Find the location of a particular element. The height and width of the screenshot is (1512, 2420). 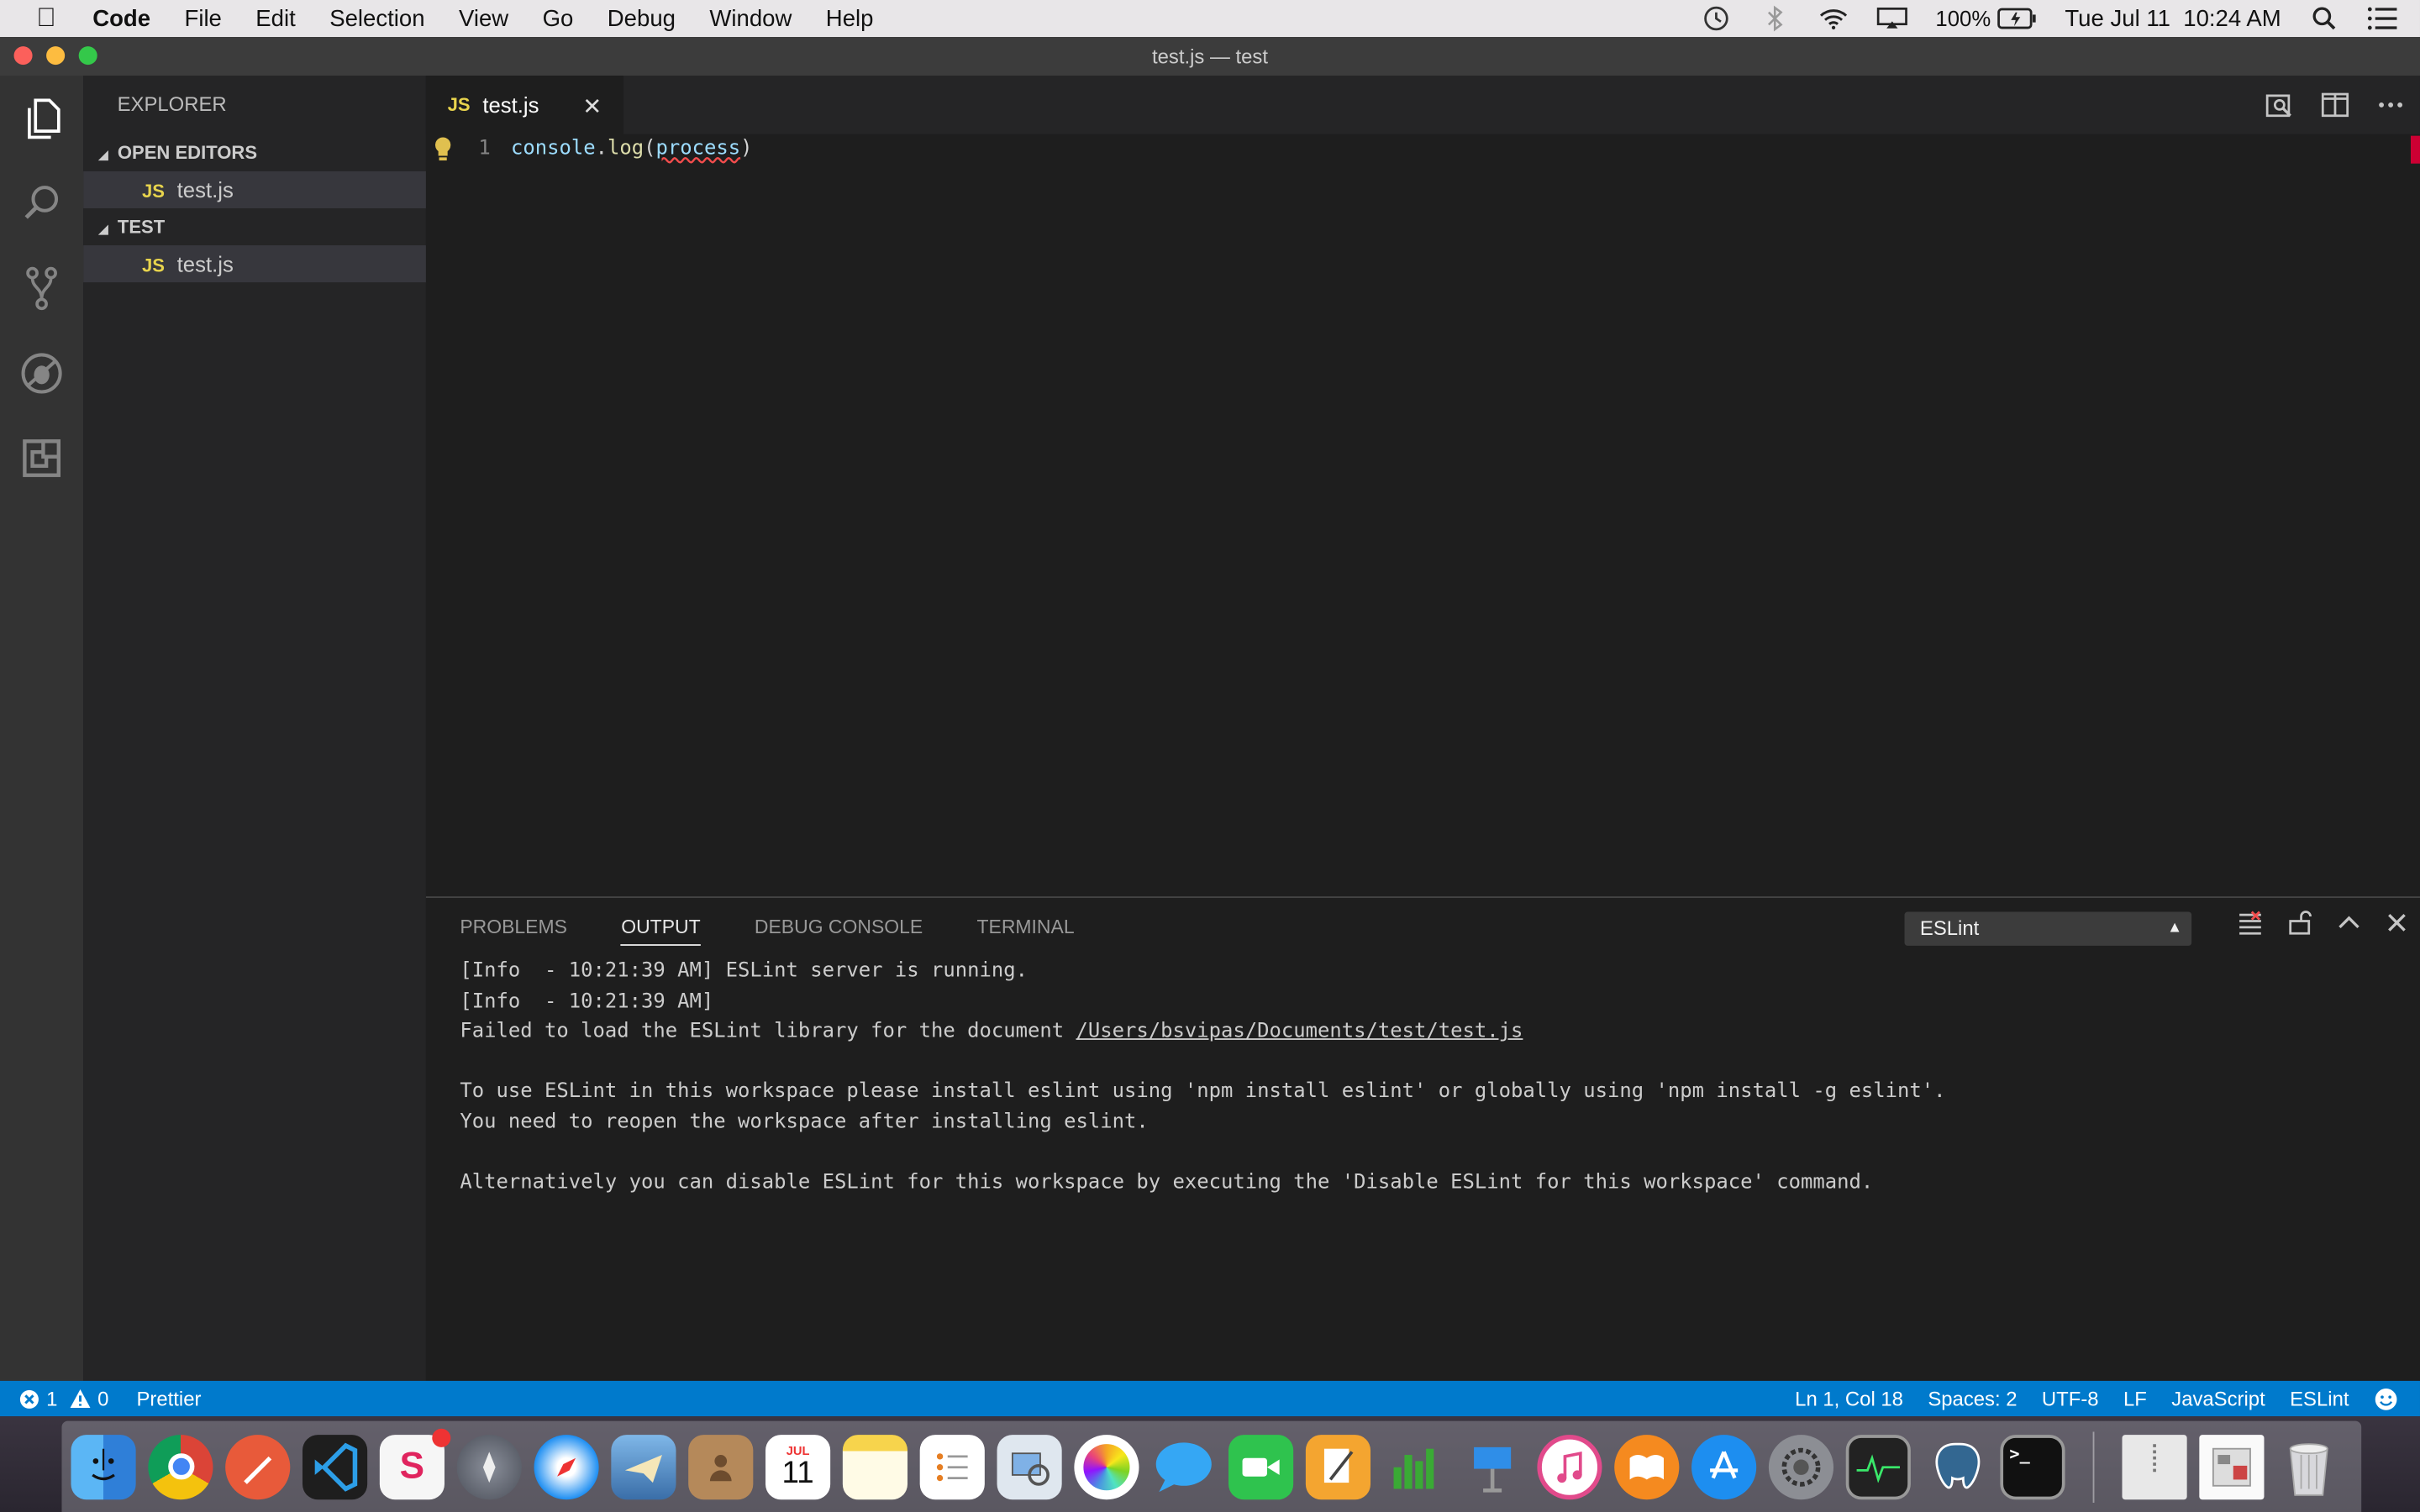

code-line: console.log(process) is located at coordinates (632, 148).